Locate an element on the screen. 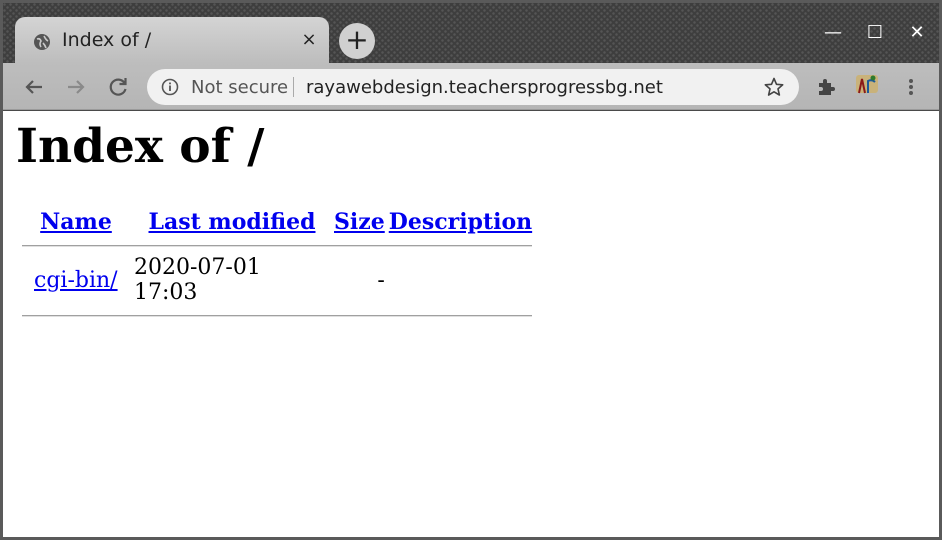 This screenshot has height=540, width=942. globe-icon is located at coordinates (42, 42).